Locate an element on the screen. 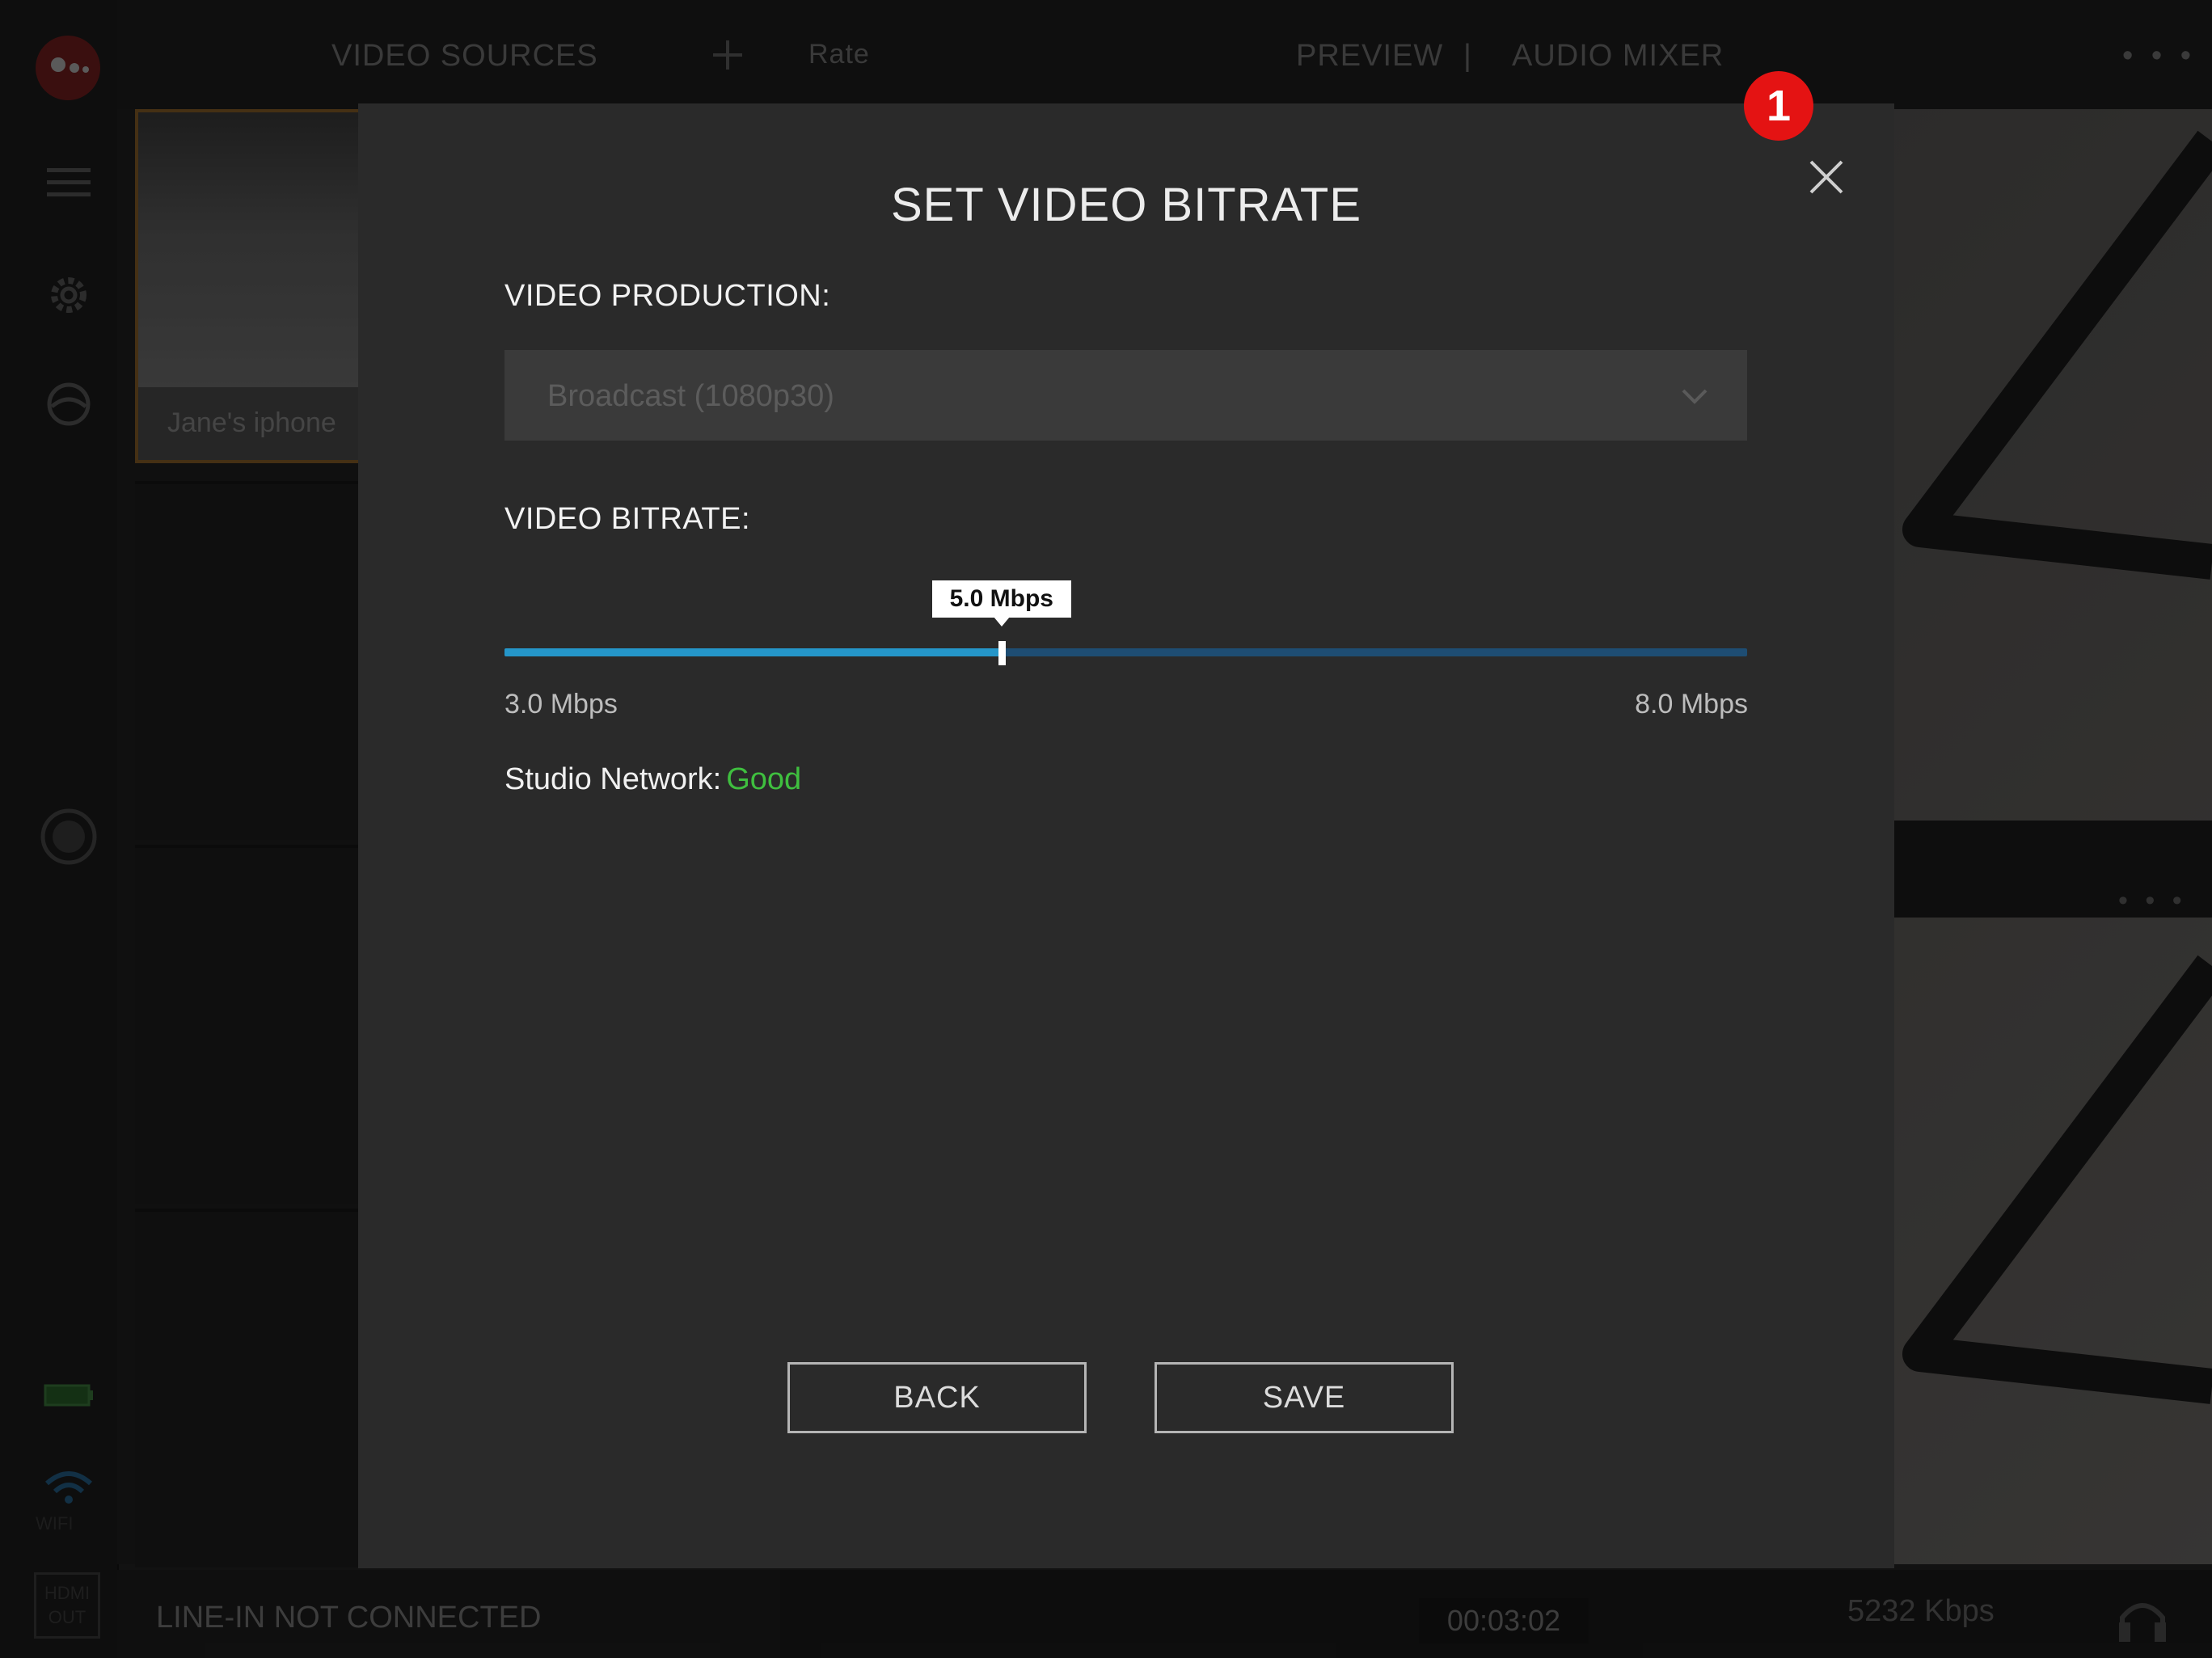 The image size is (2212, 1658). step-badge: 1 is located at coordinates (1779, 106).